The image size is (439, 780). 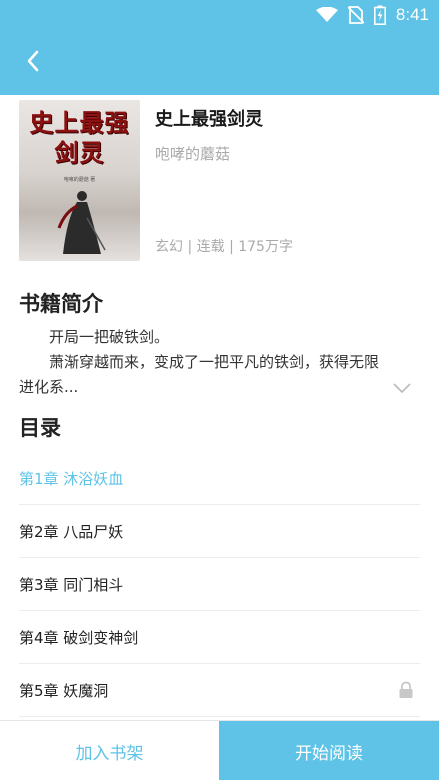 I want to click on cover-title-line2: 剑灵, so click(x=79, y=152).